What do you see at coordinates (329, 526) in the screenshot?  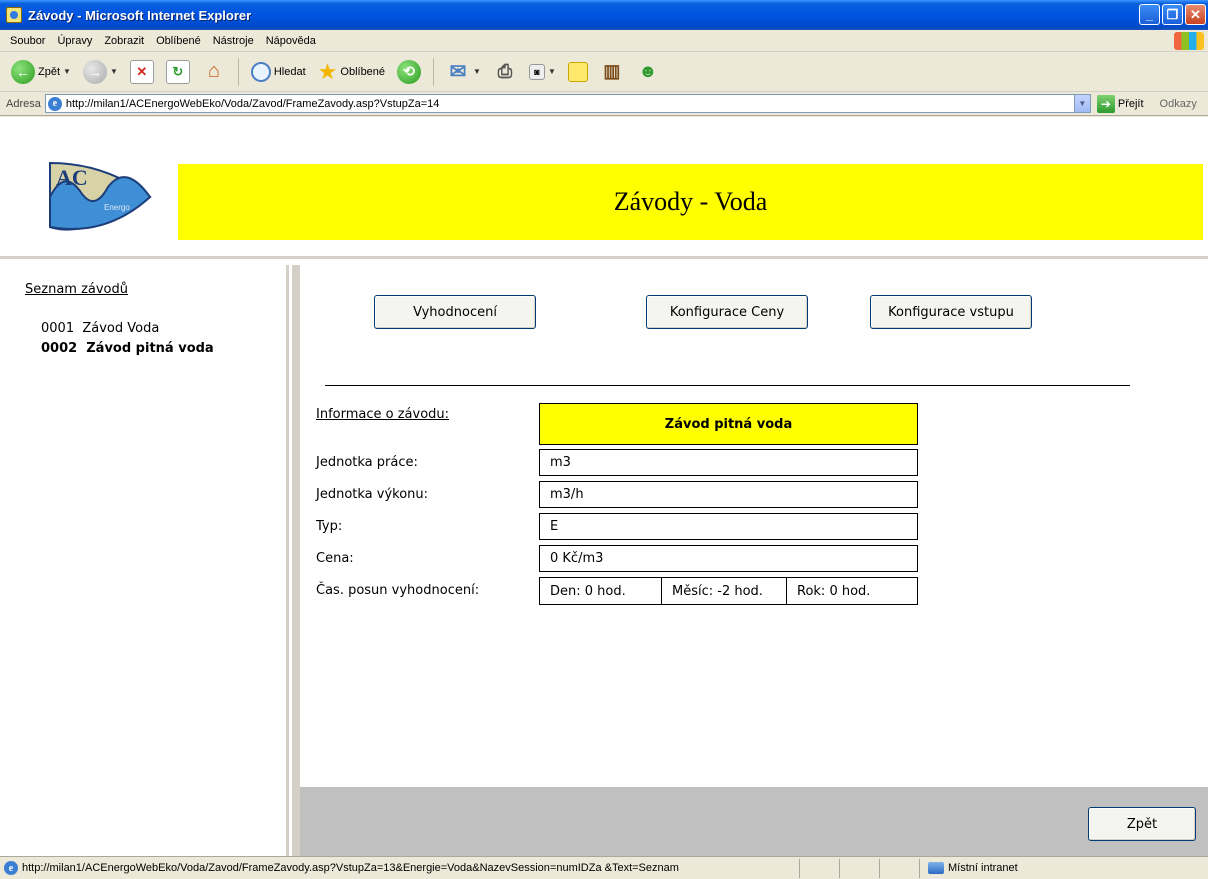 I see `type-label: Typ:` at bounding box center [329, 526].